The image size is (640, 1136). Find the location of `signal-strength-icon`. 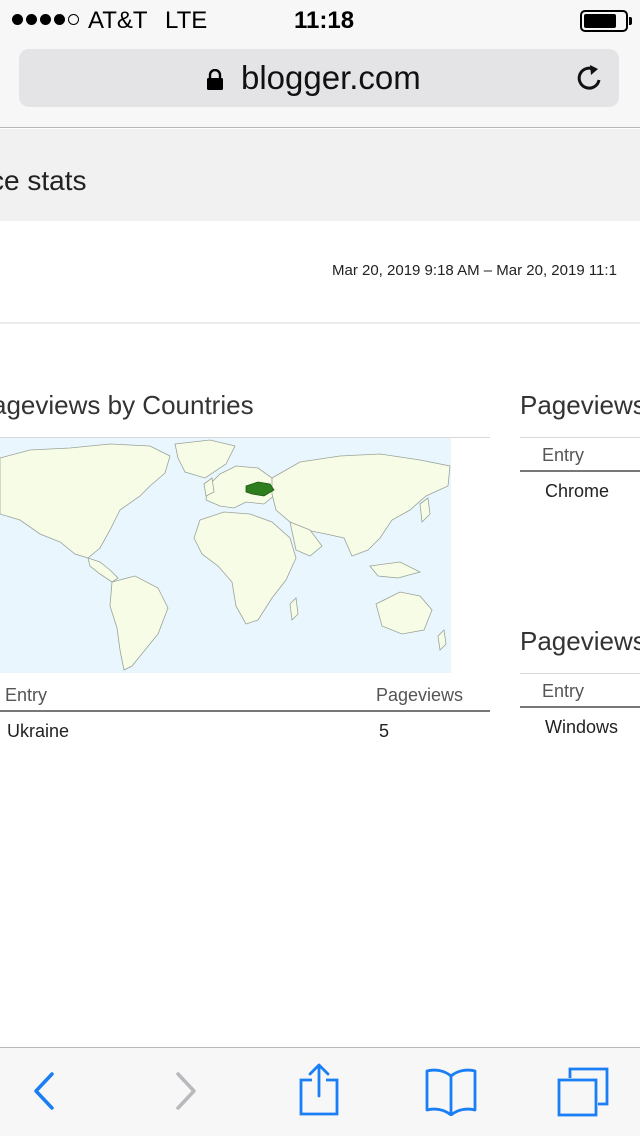

signal-strength-icon is located at coordinates (45, 19).